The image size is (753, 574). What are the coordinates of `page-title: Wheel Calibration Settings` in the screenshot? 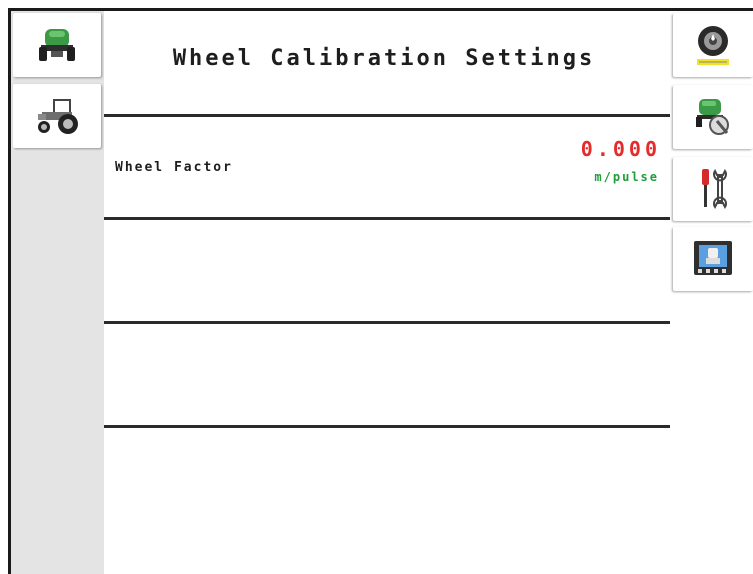 It's located at (384, 58).